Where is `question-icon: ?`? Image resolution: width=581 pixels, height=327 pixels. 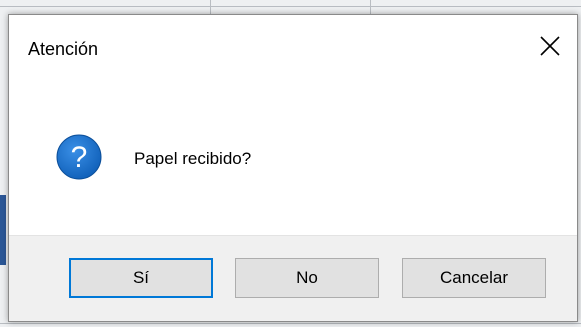
question-icon: ? is located at coordinates (79, 157).